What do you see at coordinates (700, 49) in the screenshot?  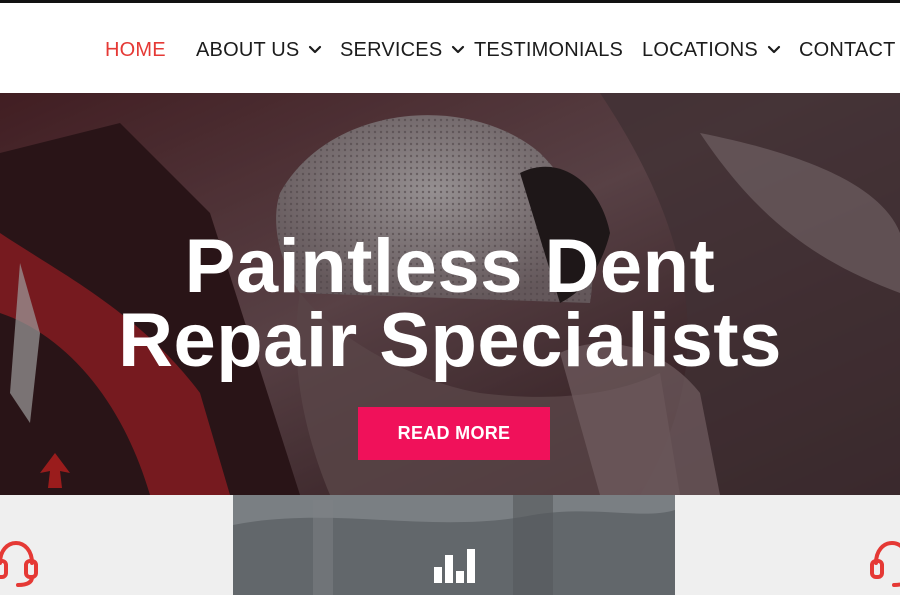 I see `nav-item-locations-label: LOCATIONS` at bounding box center [700, 49].